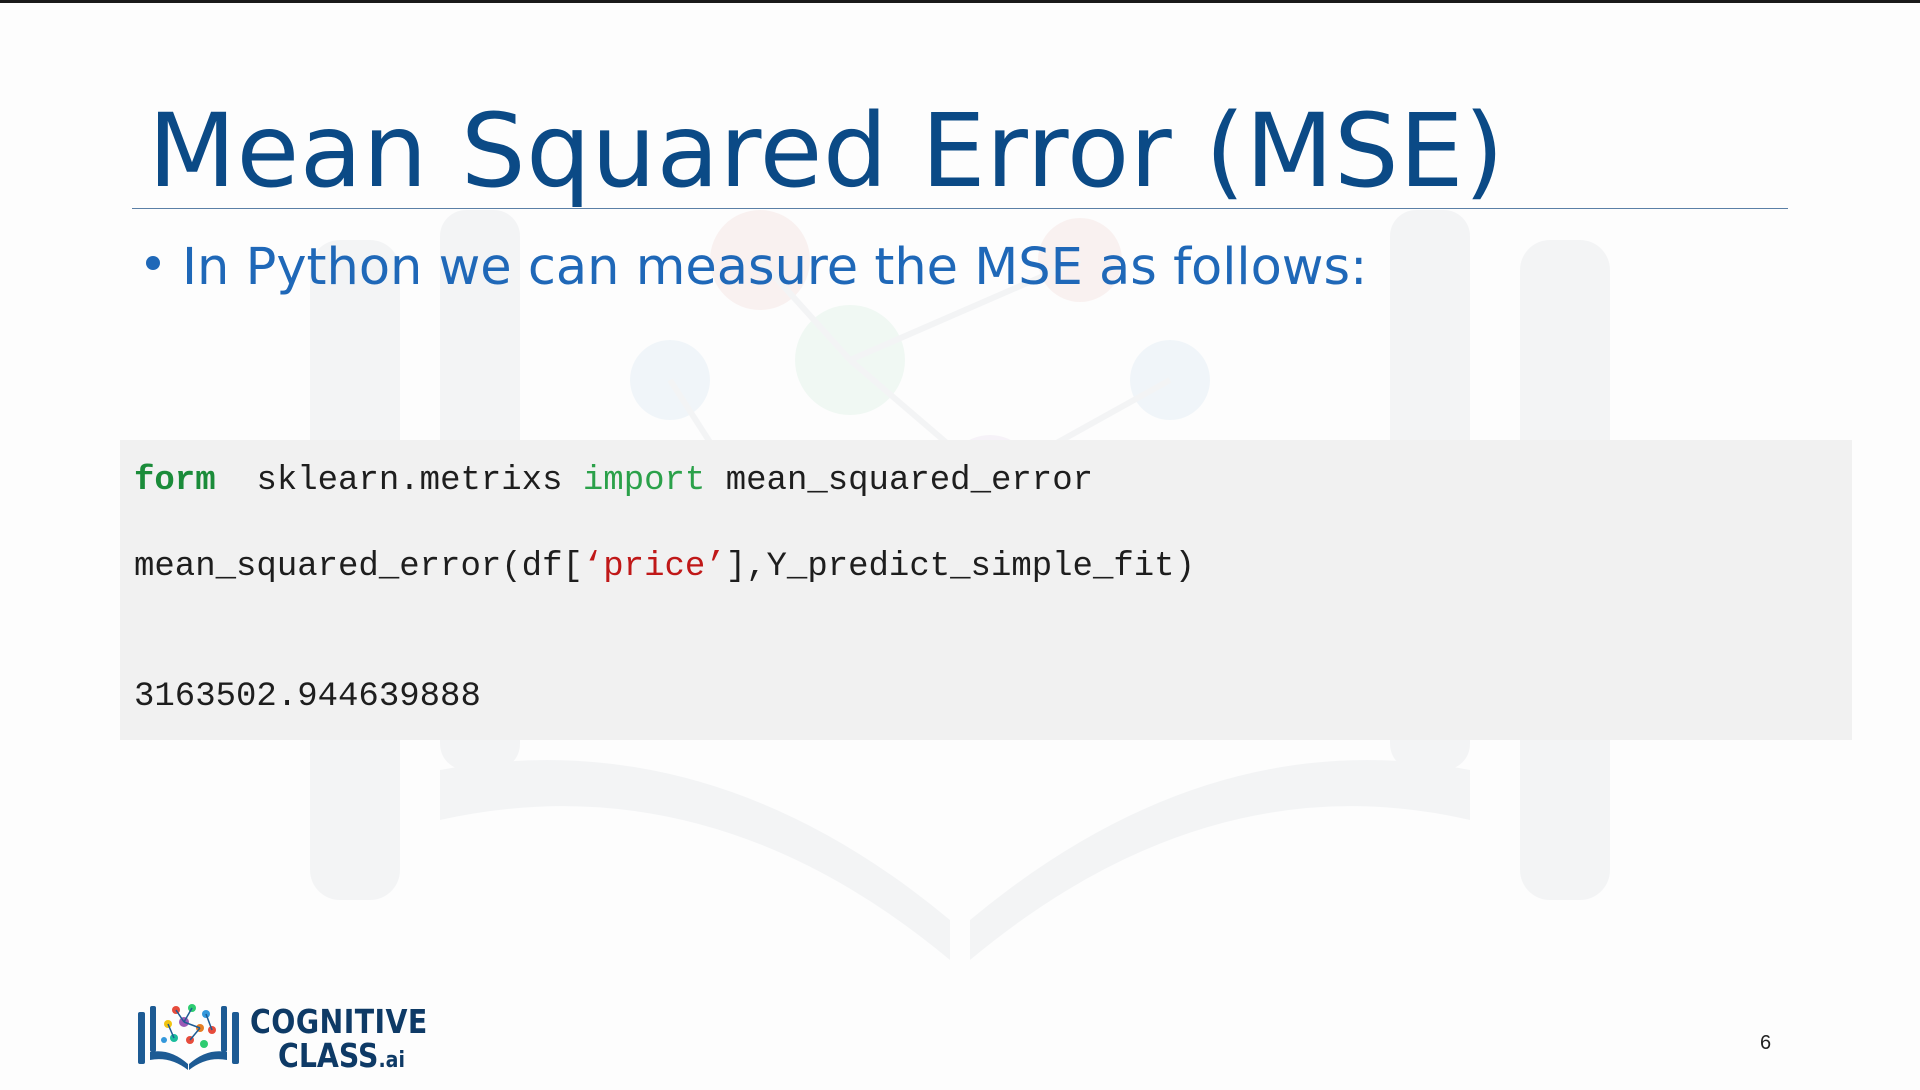  Describe the element at coordinates (409, 481) in the screenshot. I see `code-module: sklearn.metrixs` at that location.